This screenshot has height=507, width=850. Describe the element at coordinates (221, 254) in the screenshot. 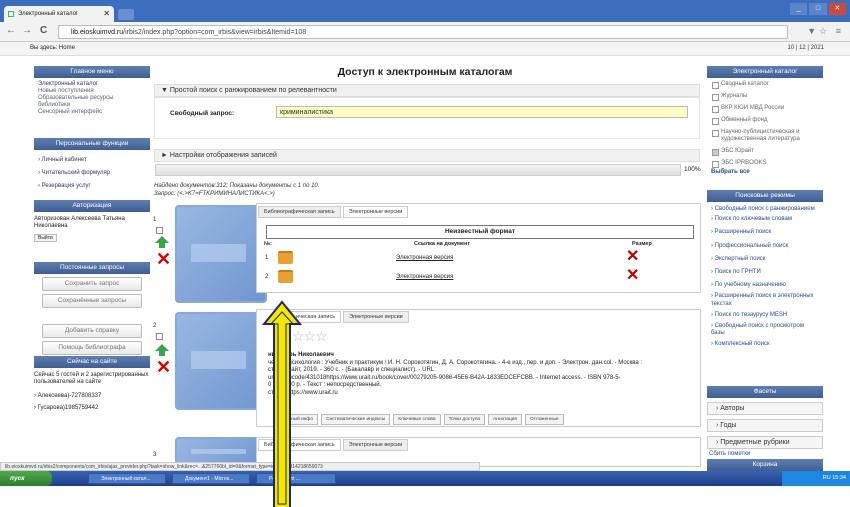

I see `book-cover-image` at that location.